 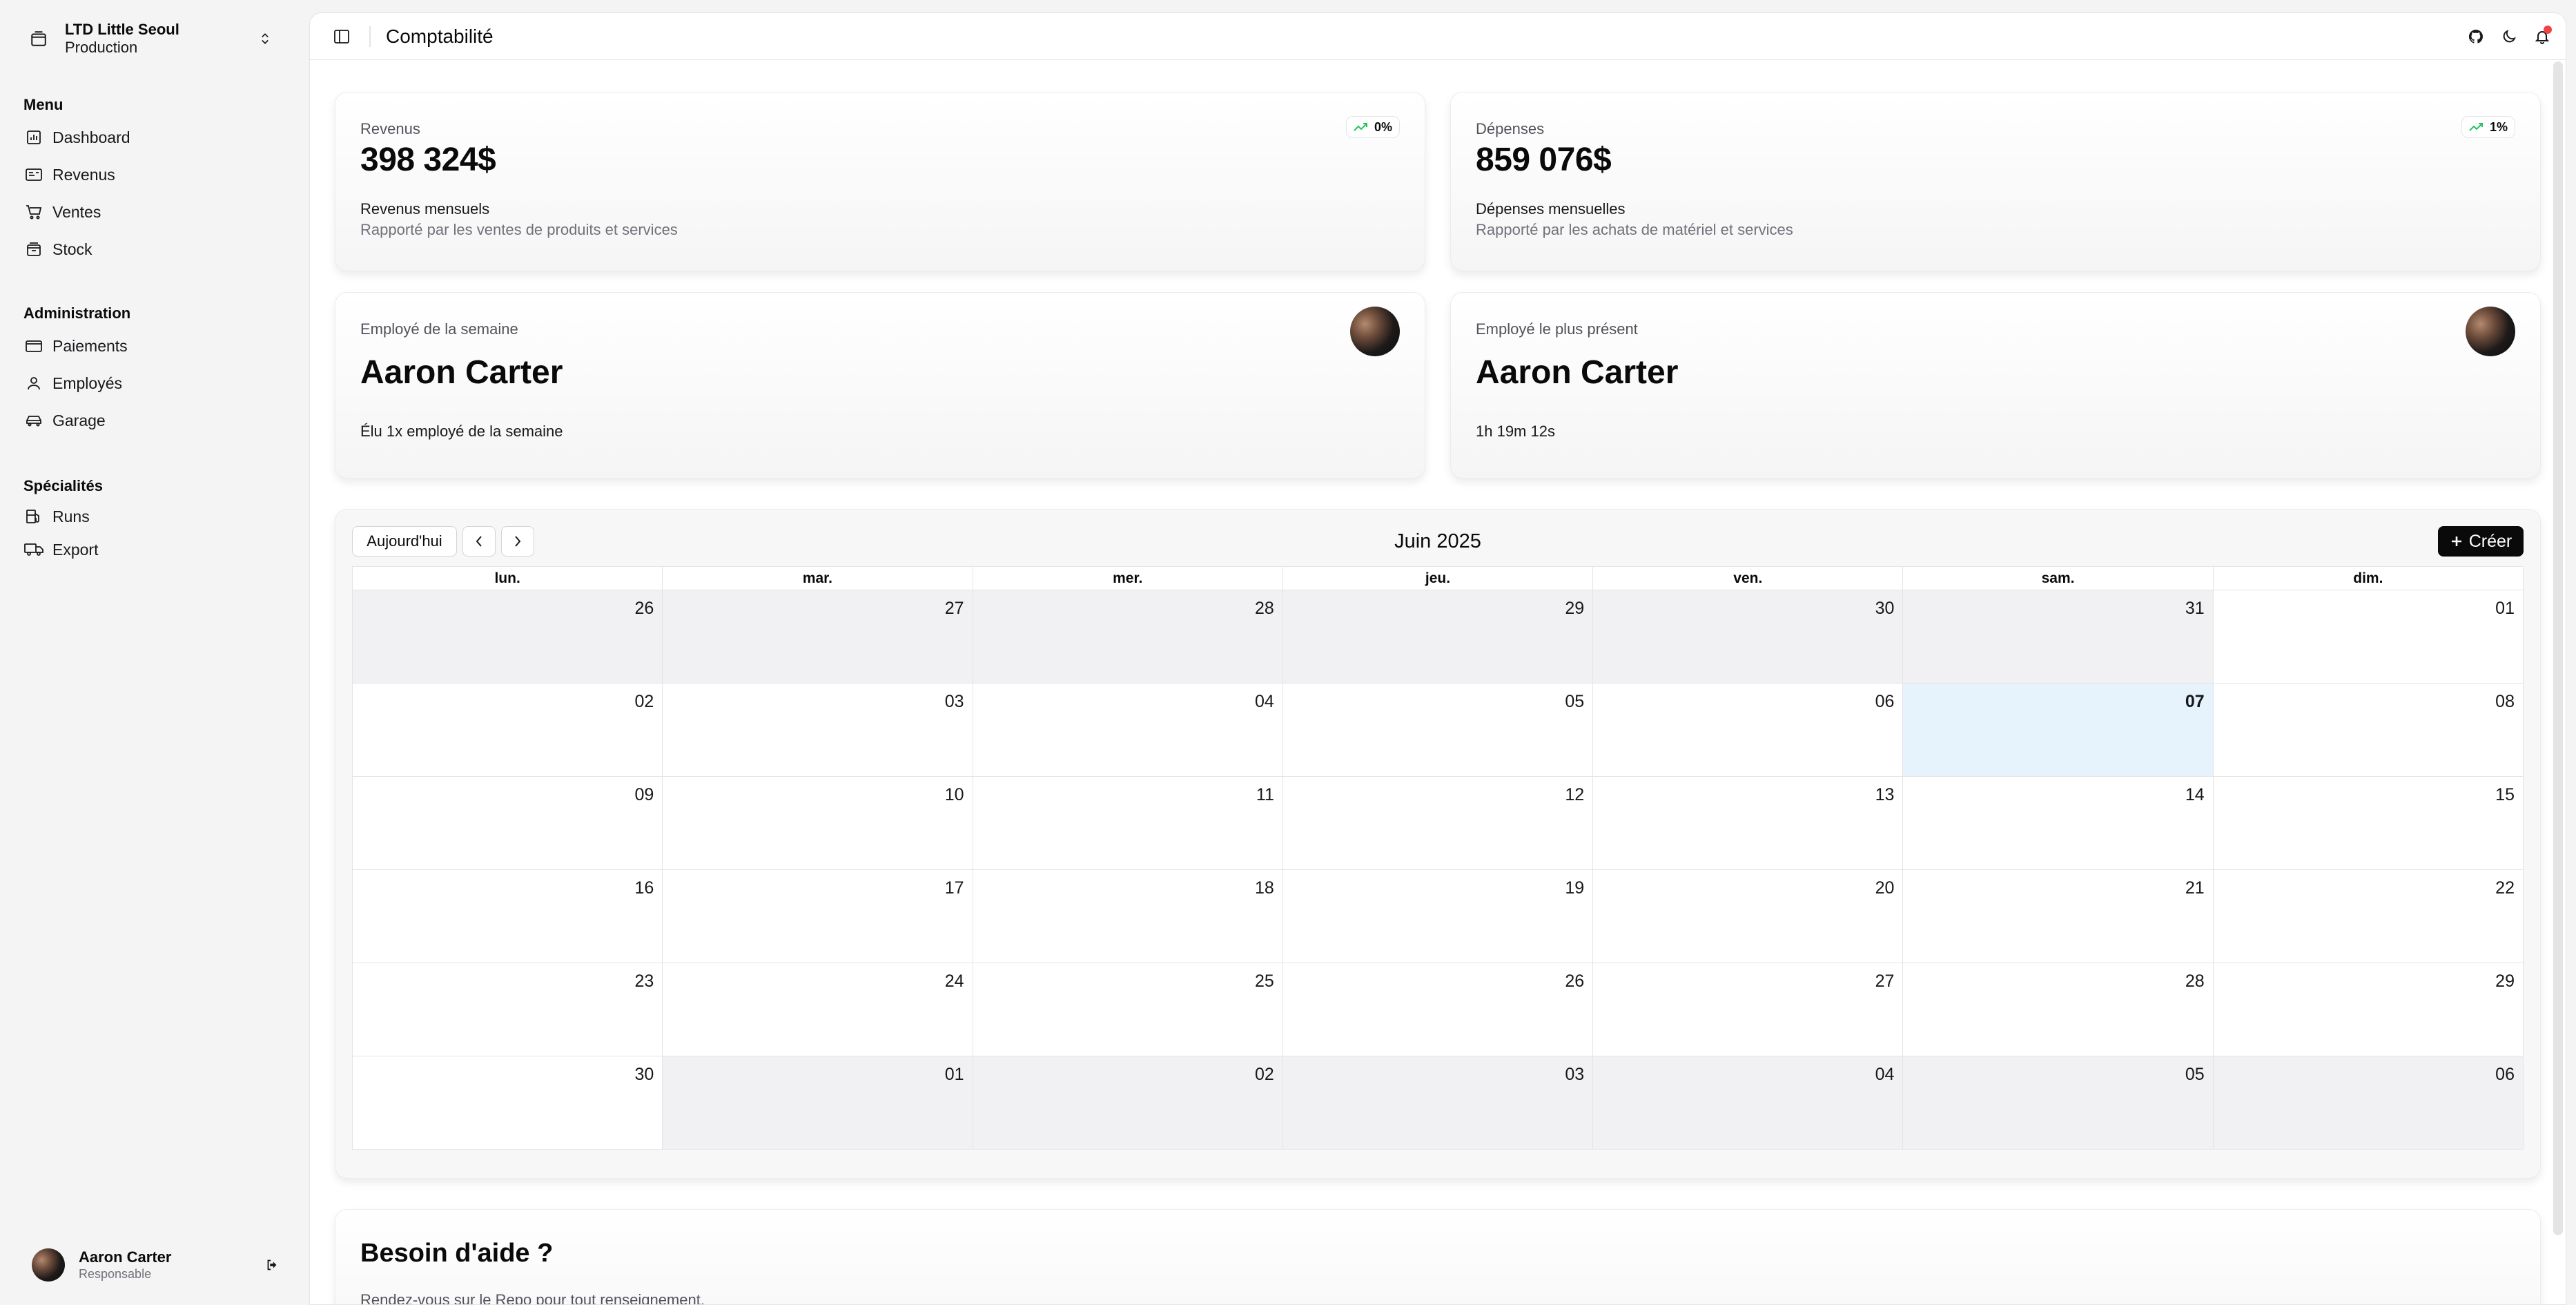 I want to click on topbar: Comptabilité, so click(x=1438, y=36).